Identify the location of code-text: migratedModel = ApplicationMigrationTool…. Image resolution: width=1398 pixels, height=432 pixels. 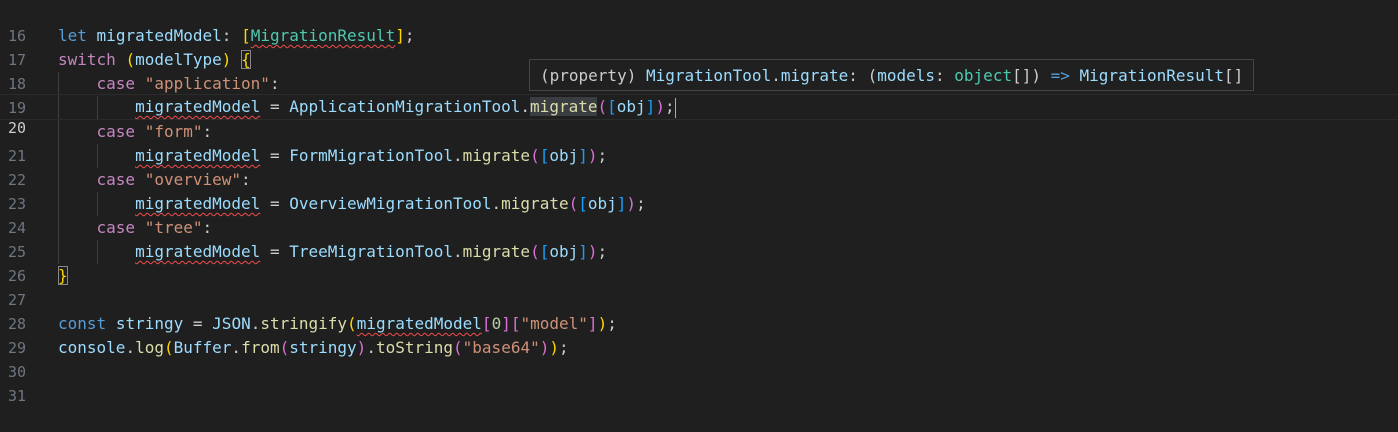
(367, 107).